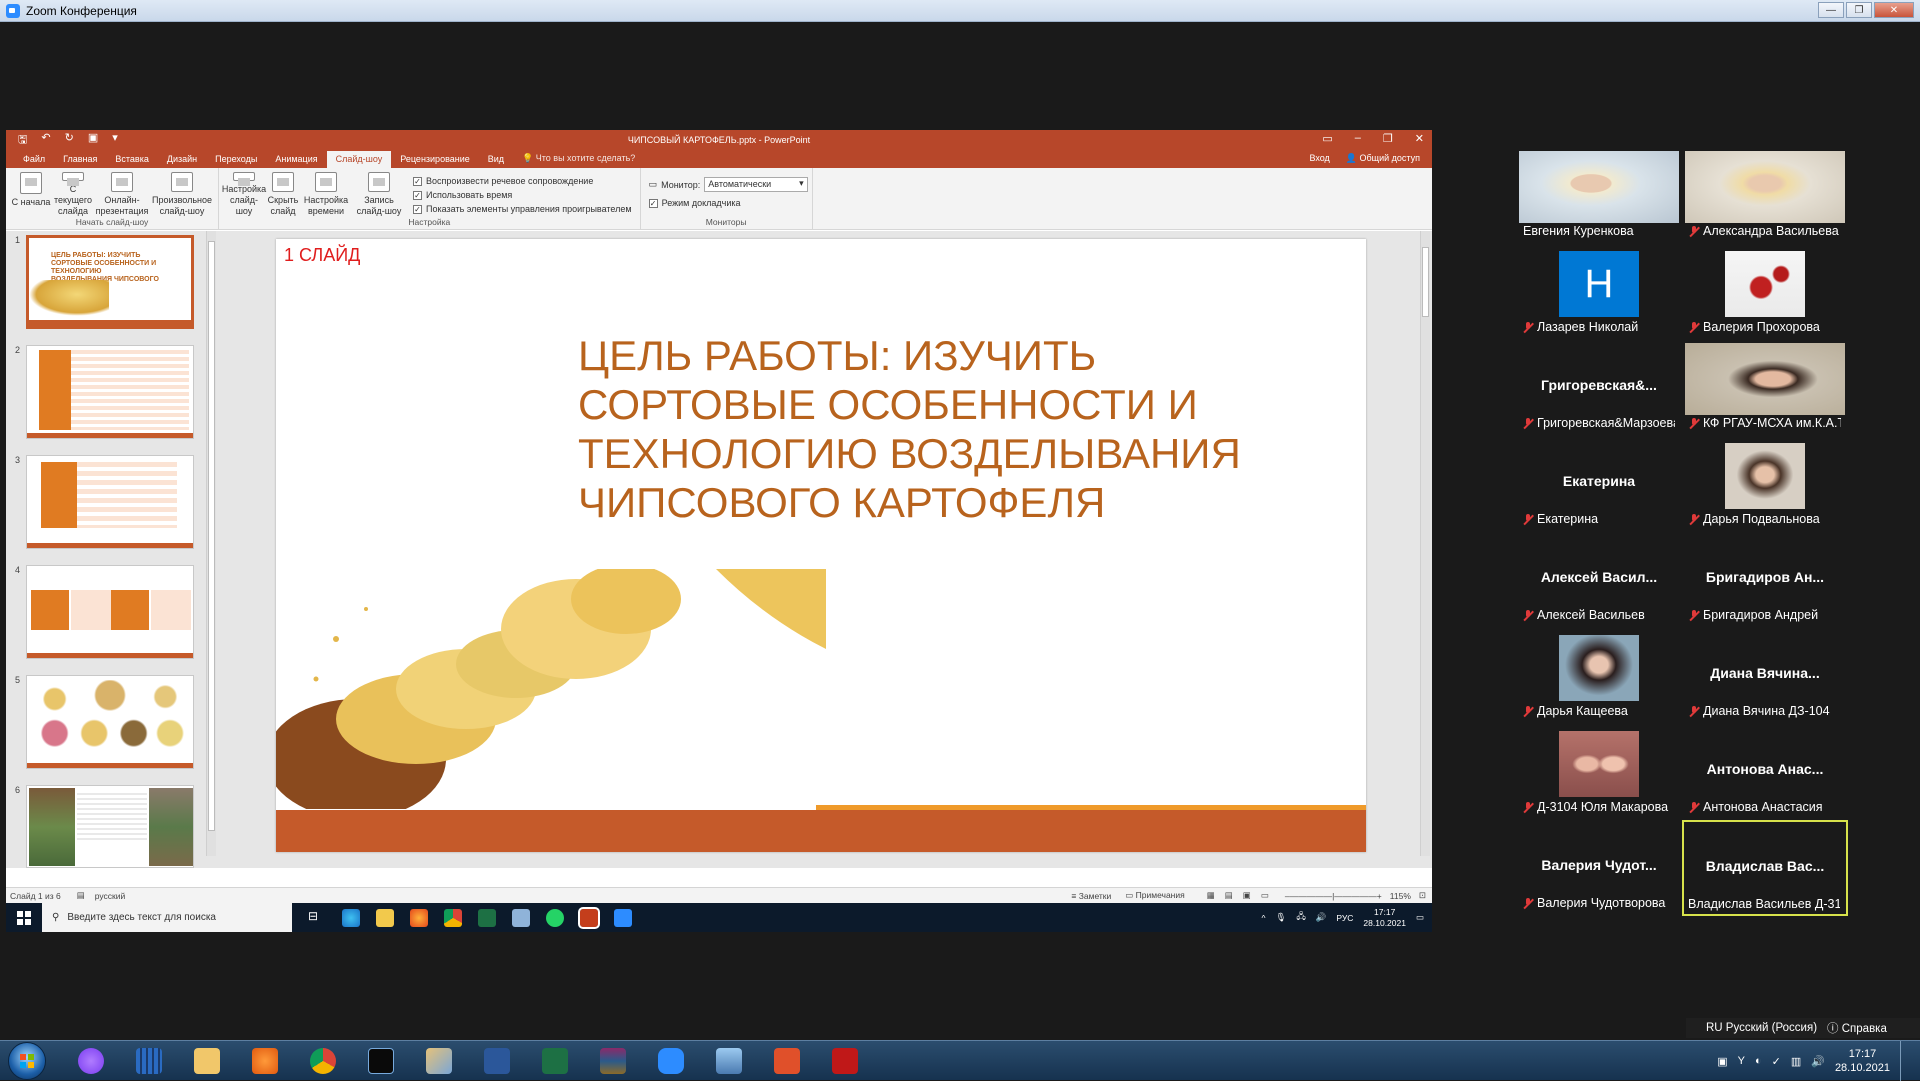  I want to click on tab-review: Рецензирование, so click(435, 161).